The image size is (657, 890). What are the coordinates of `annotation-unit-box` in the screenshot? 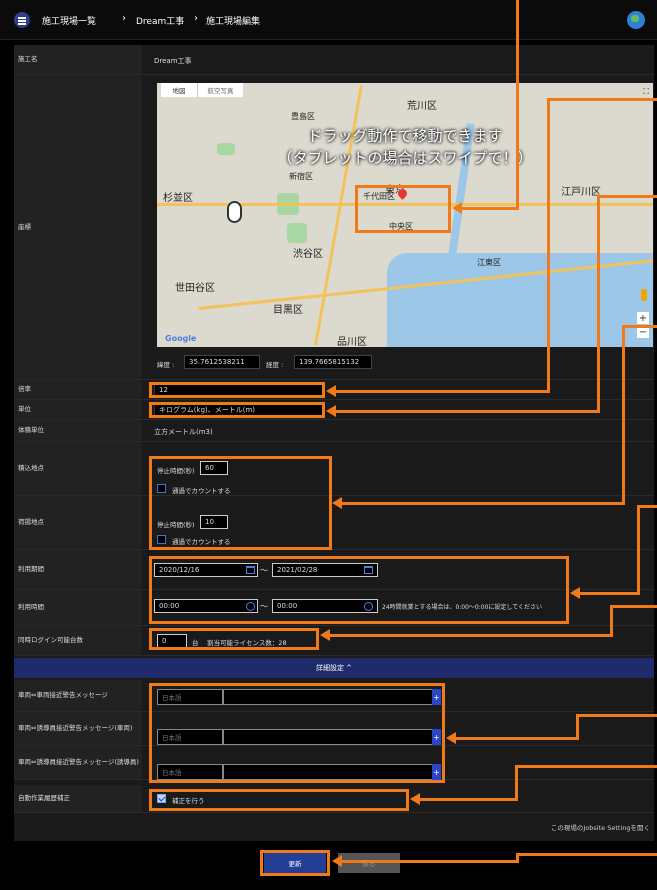 It's located at (237, 410).